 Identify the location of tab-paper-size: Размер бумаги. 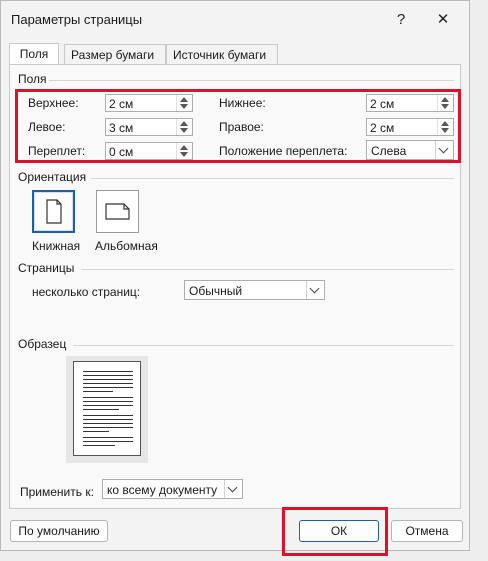
(115, 54).